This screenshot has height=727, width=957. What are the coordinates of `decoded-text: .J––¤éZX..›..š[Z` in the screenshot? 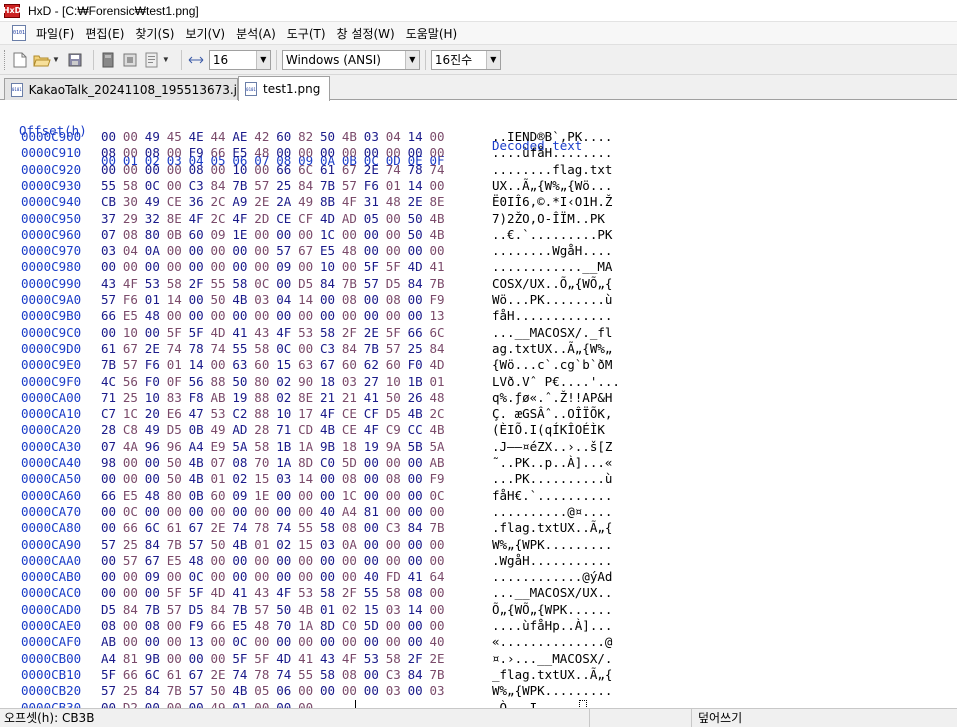 It's located at (552, 447).